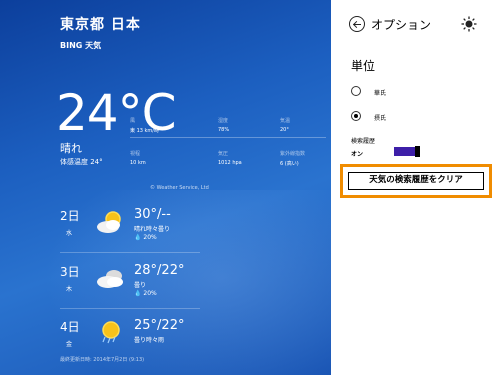 Image resolution: width=500 pixels, height=375 pixels. I want to click on celsius-label: 摂氏, so click(380, 118).